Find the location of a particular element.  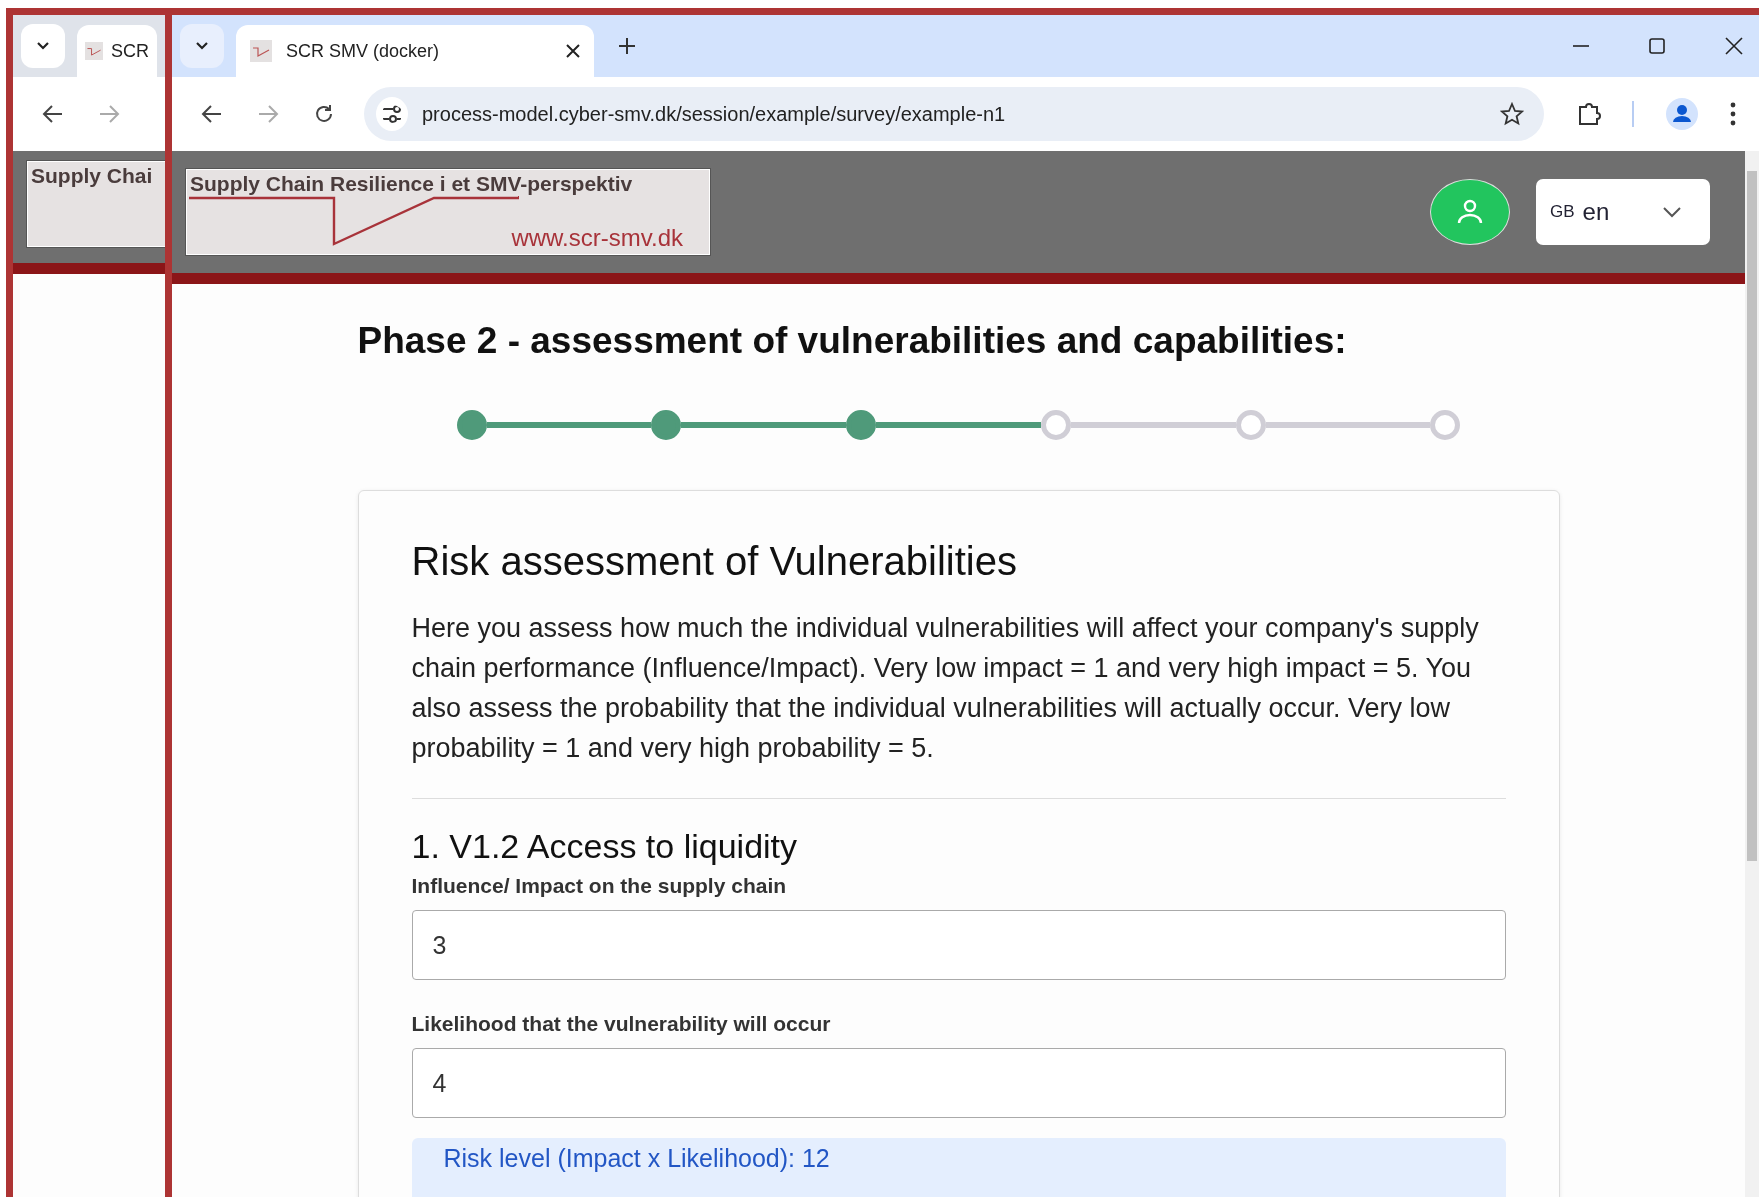

menu-icon is located at coordinates (1733, 114).